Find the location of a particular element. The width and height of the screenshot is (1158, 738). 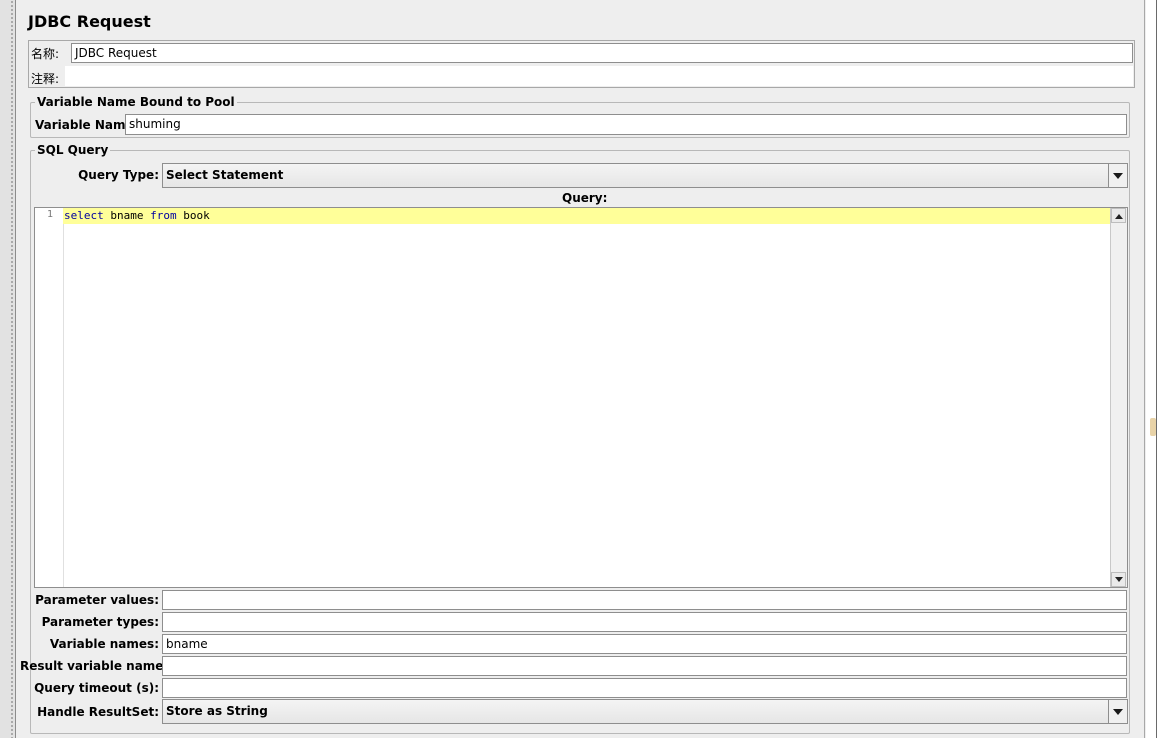

sql-text-table: book is located at coordinates (193, 215).